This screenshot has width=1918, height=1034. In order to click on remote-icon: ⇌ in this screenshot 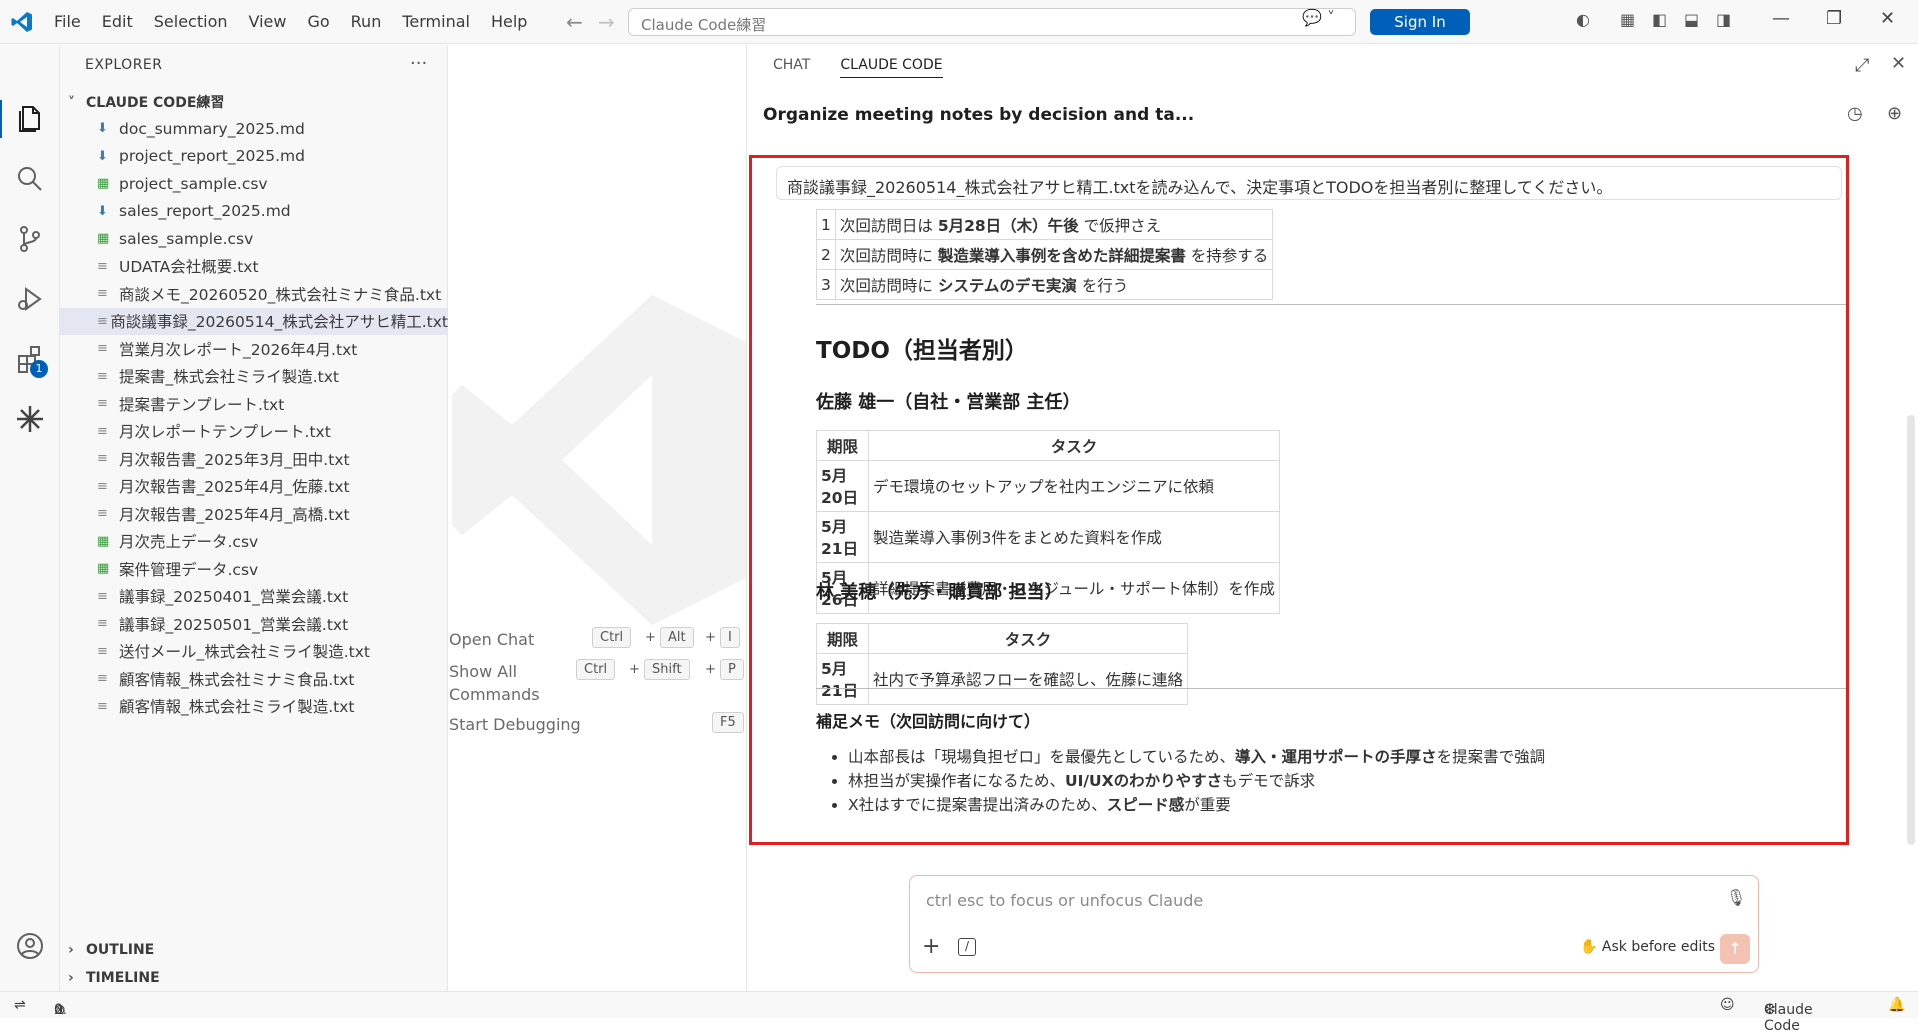, I will do `click(20, 1005)`.